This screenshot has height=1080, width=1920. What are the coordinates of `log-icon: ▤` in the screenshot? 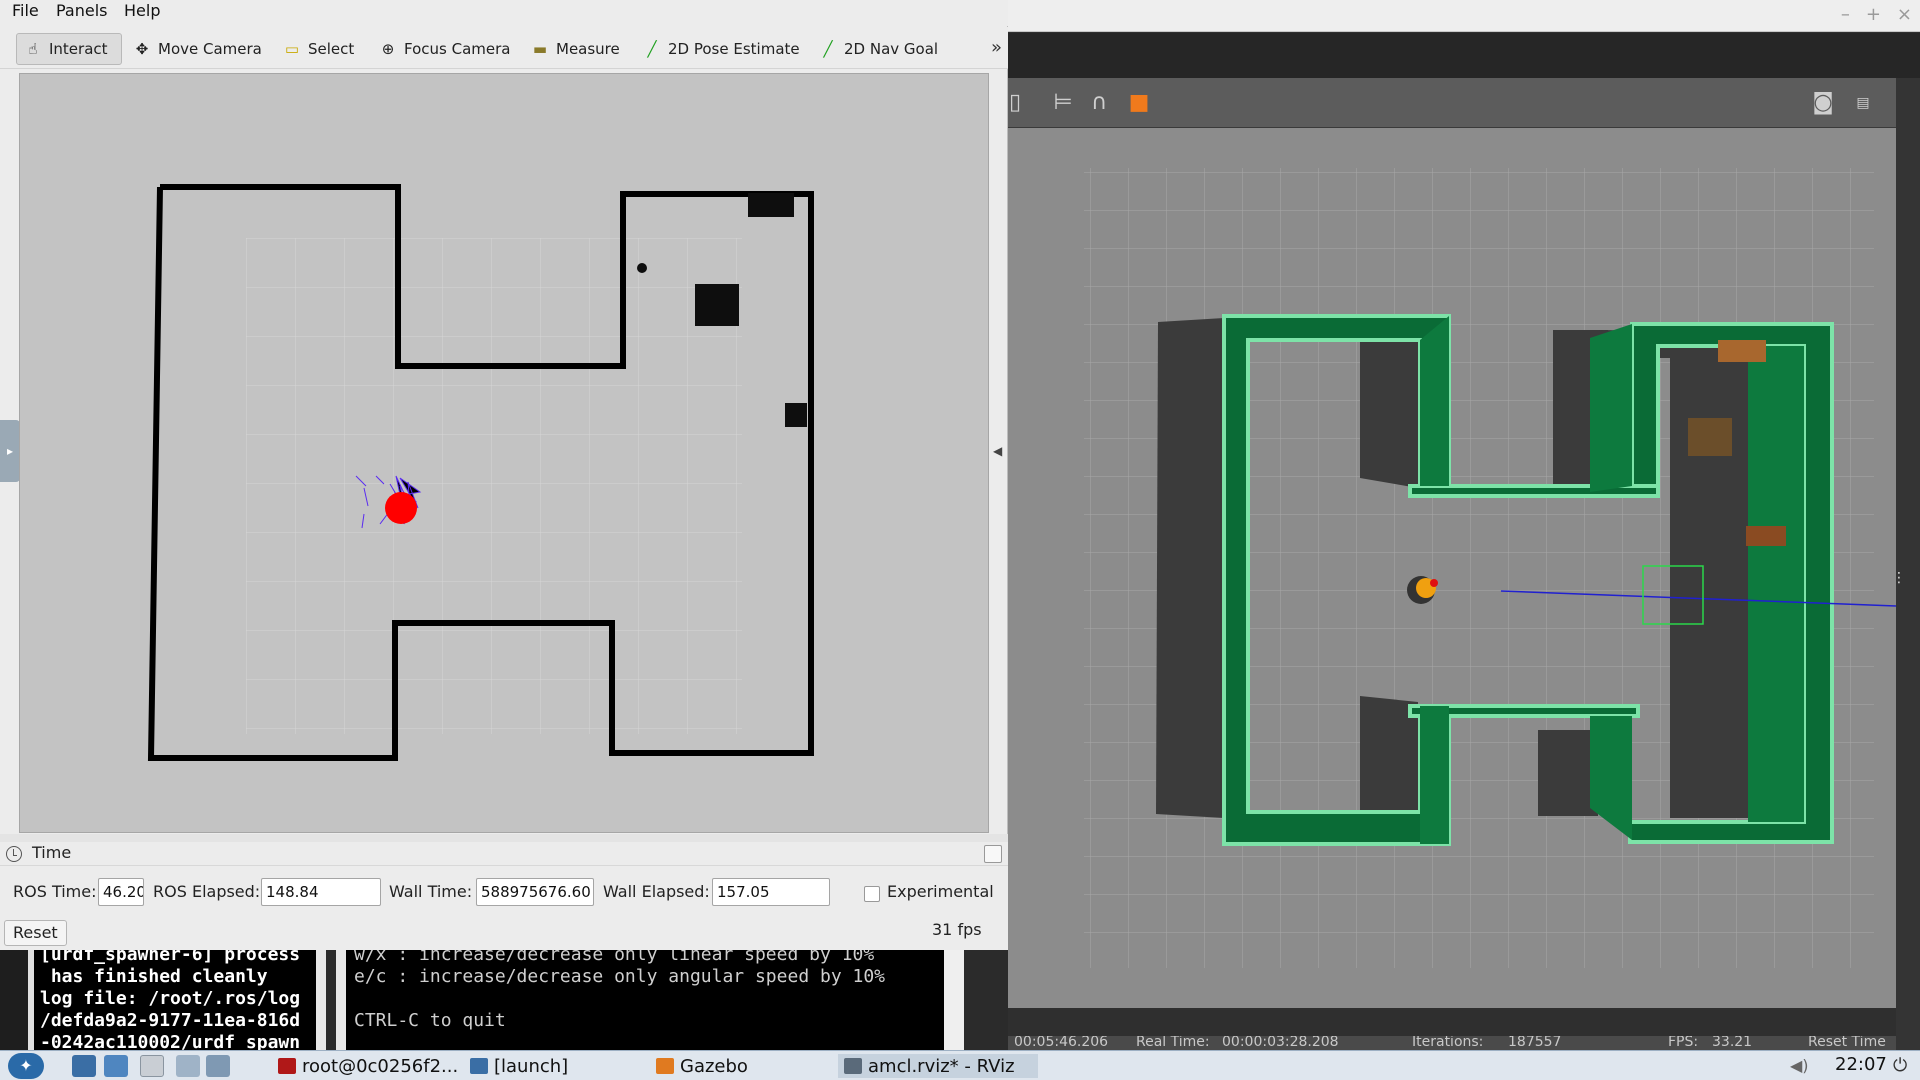 It's located at (1863, 103).